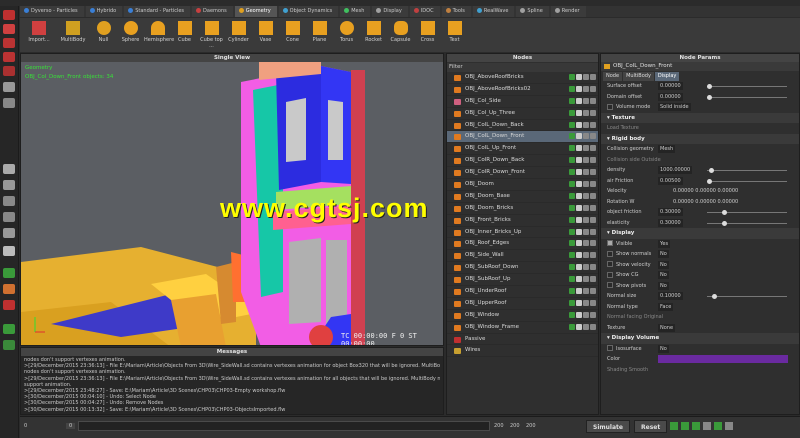  Describe the element at coordinates (707, 426) in the screenshot. I see `record-icon` at that location.